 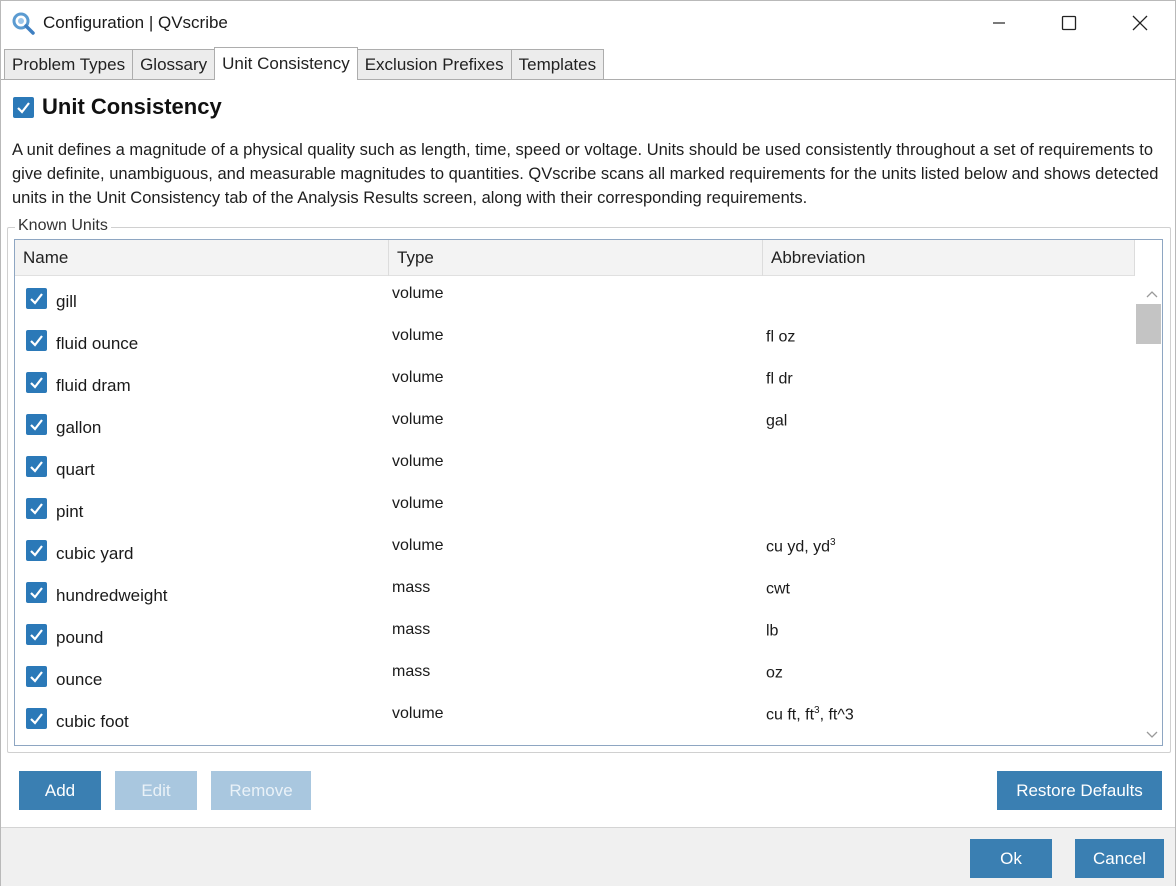 What do you see at coordinates (1079, 790) in the screenshot?
I see `restore-defaults-button: Restore Defaults` at bounding box center [1079, 790].